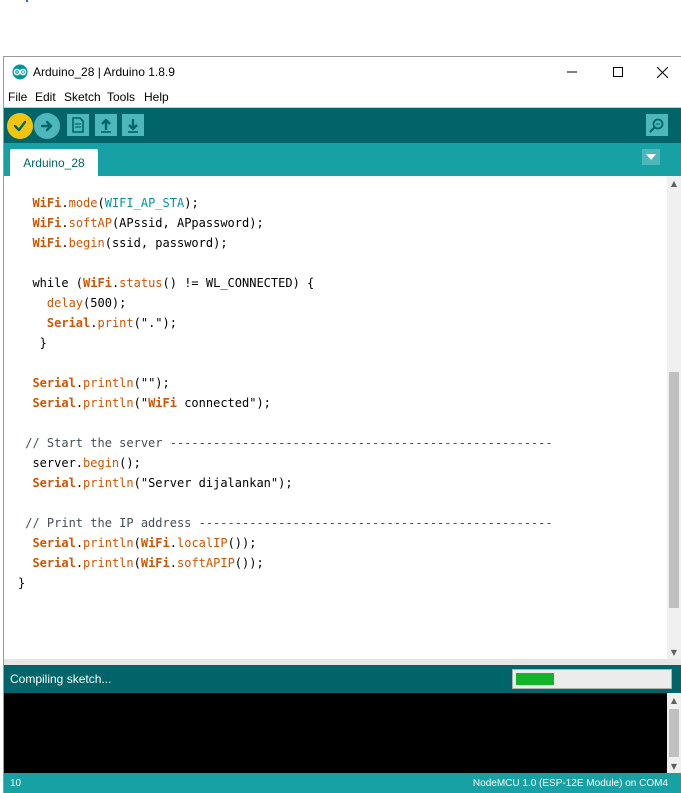 The image size is (681, 793). I want to click on new-icon, so click(78, 125).